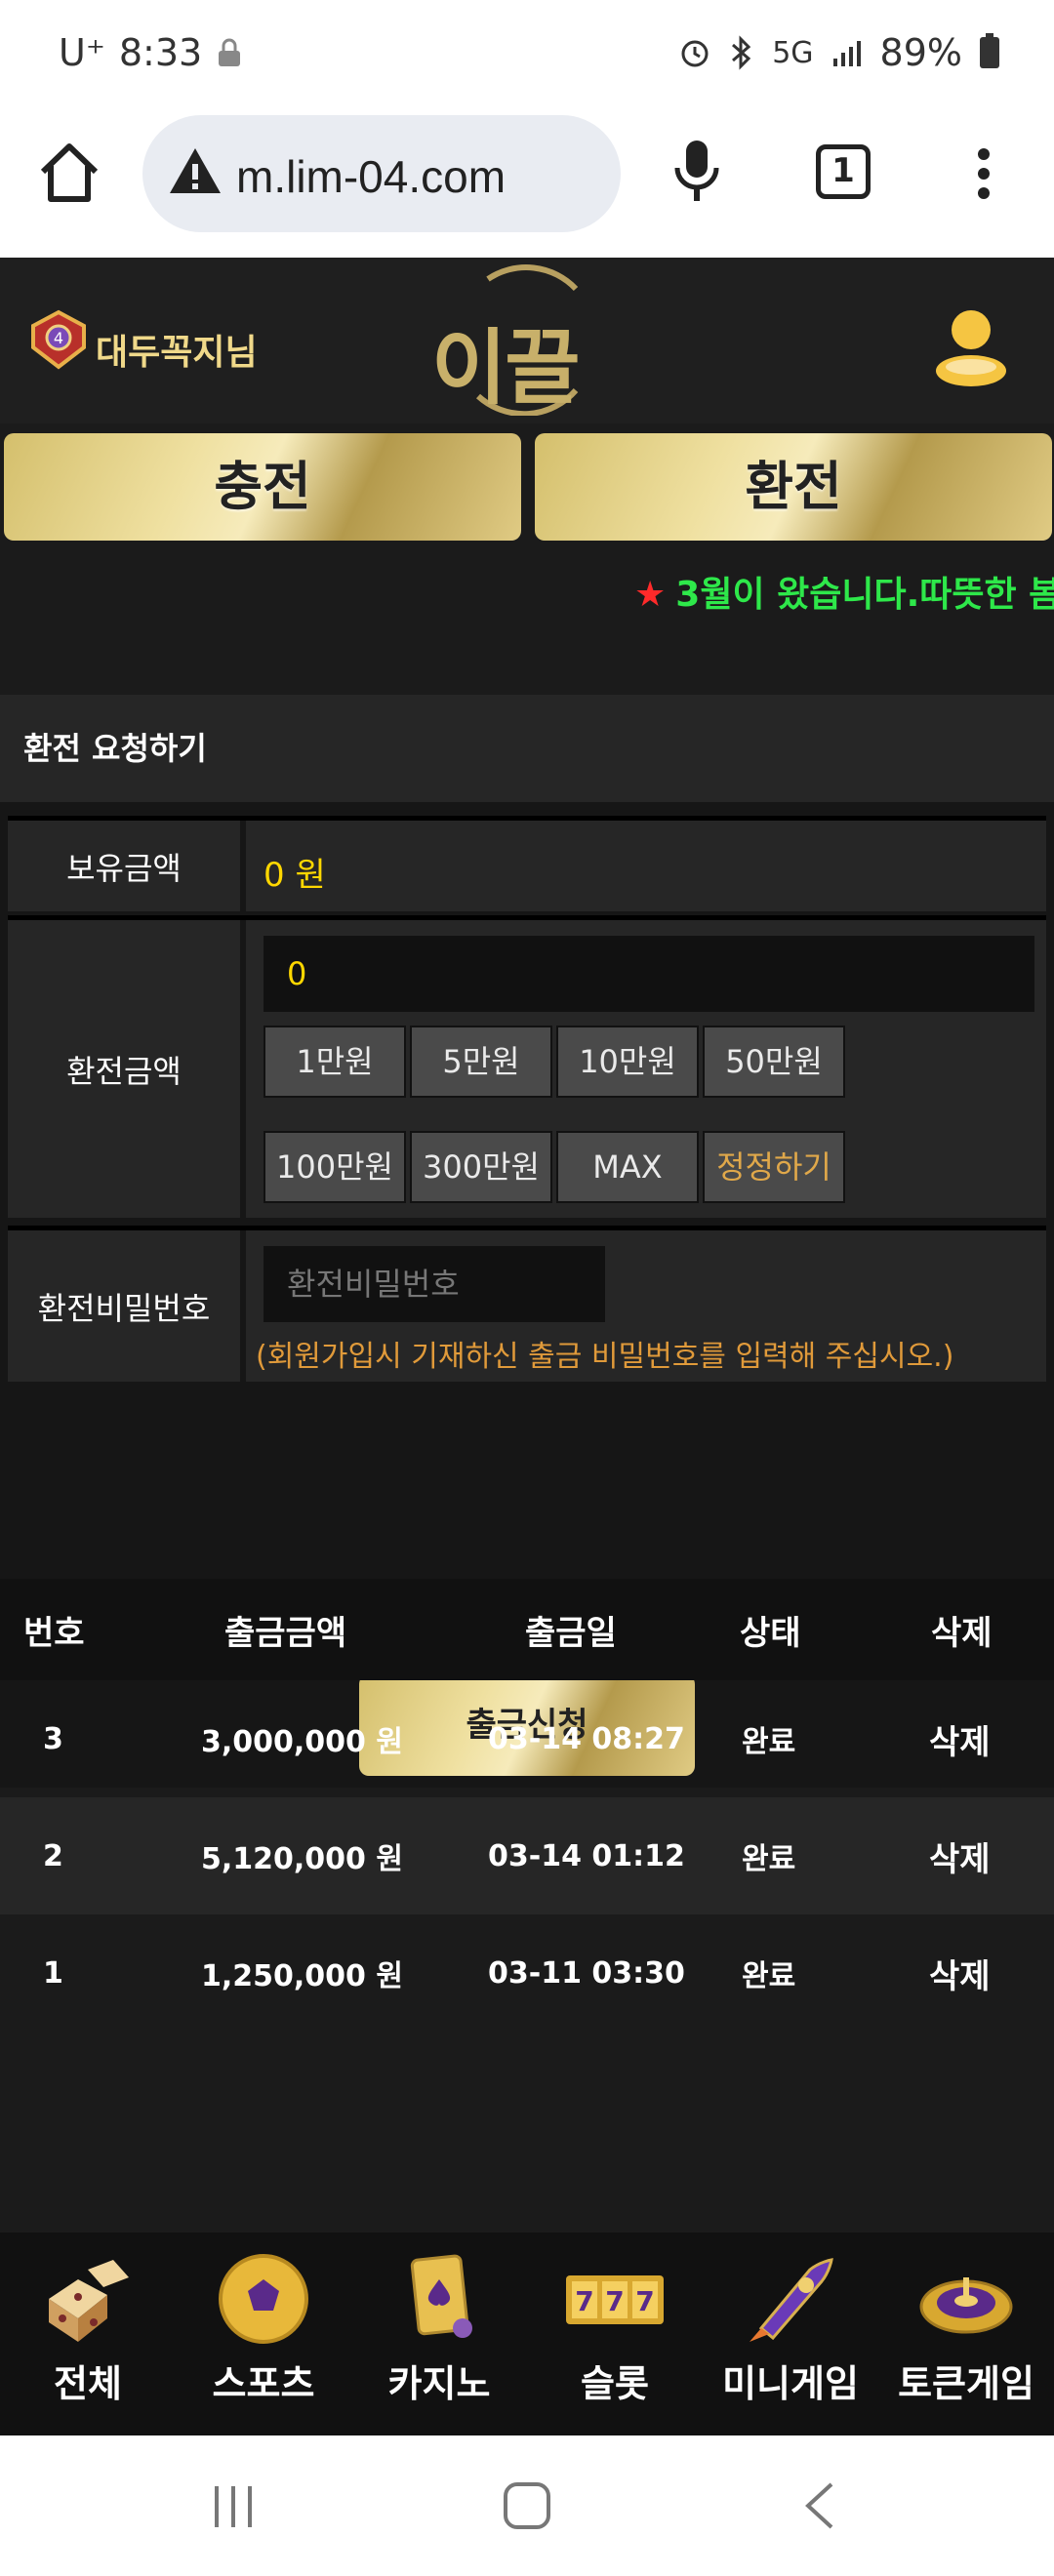  I want to click on network-label: 5G, so click(793, 52).